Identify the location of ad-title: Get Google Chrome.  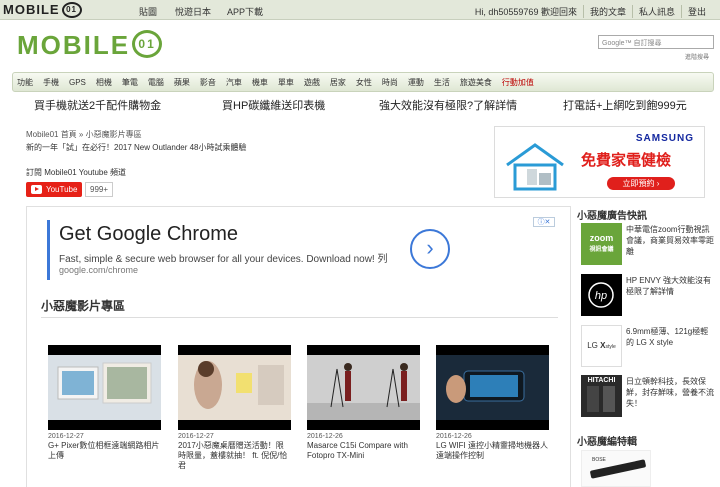
(148, 234).